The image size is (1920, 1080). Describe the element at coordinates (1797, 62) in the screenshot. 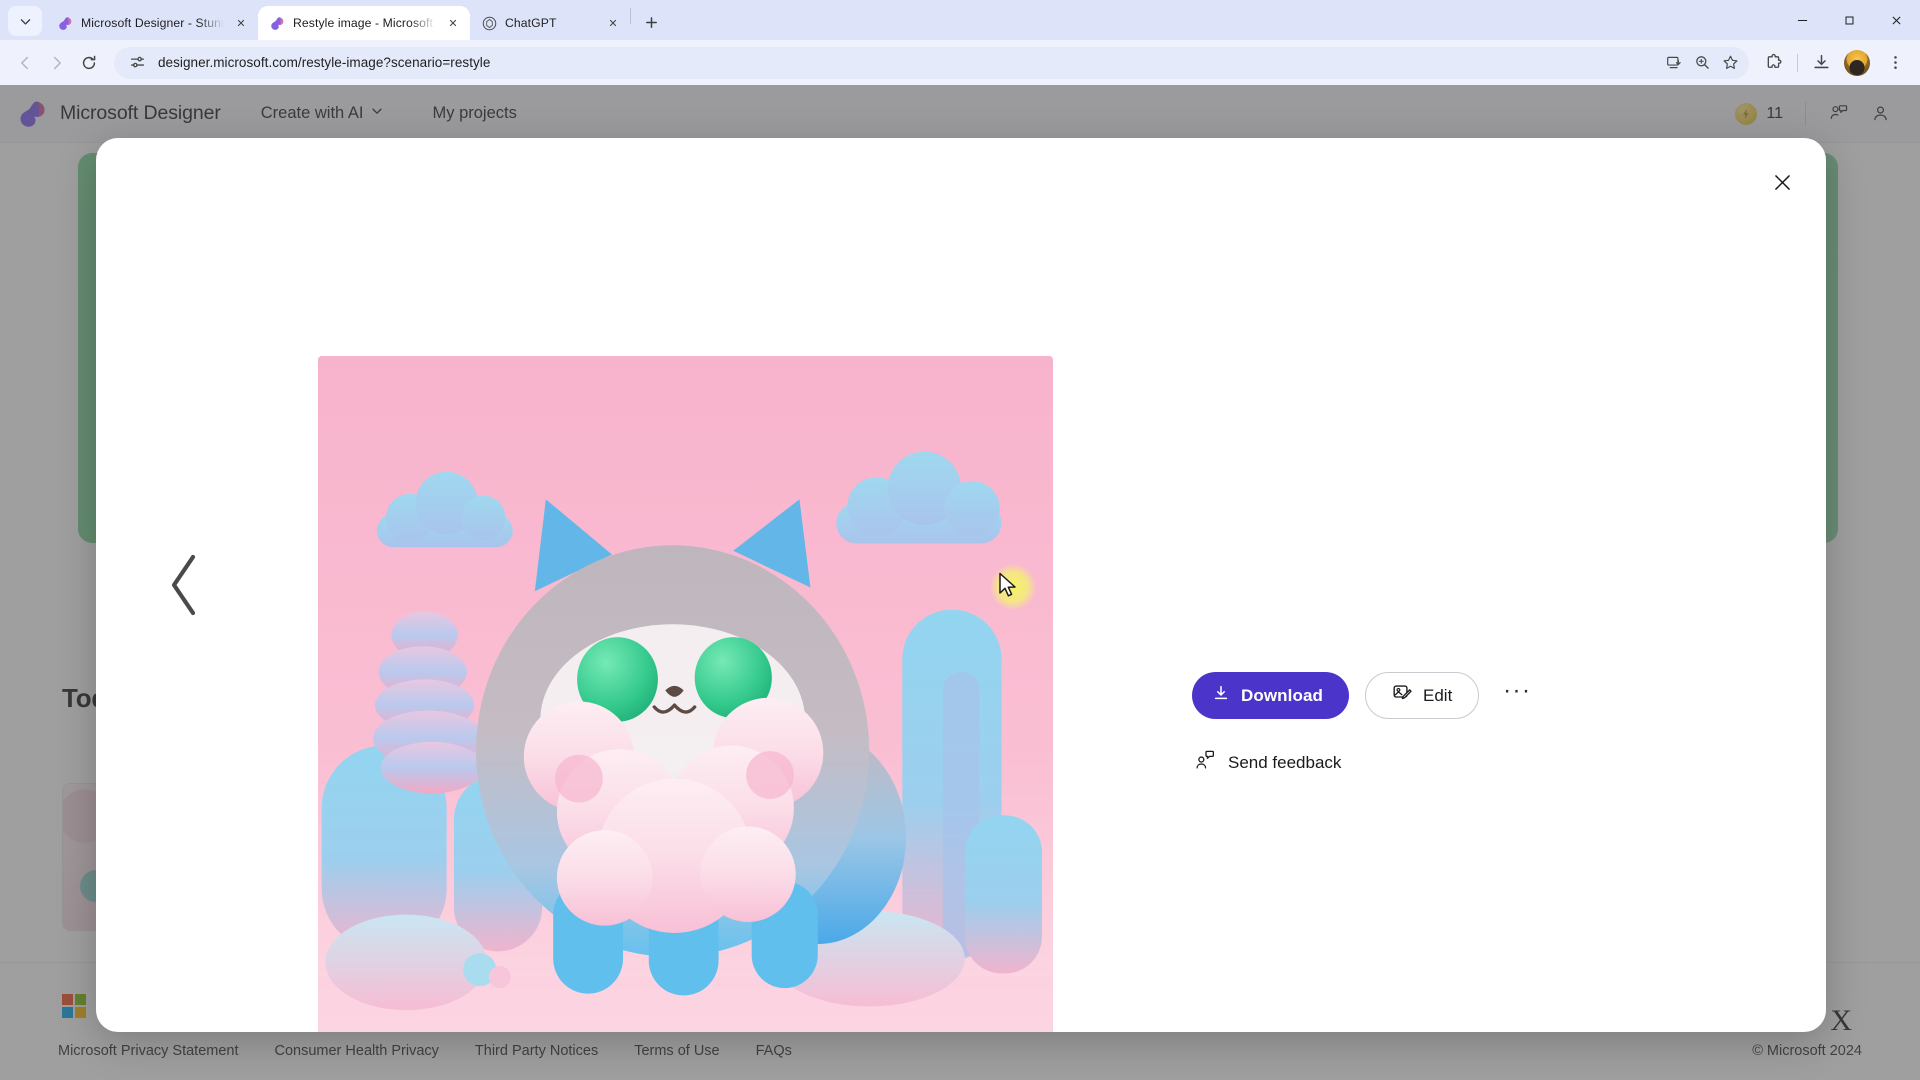

I see `toolbar-divider` at that location.